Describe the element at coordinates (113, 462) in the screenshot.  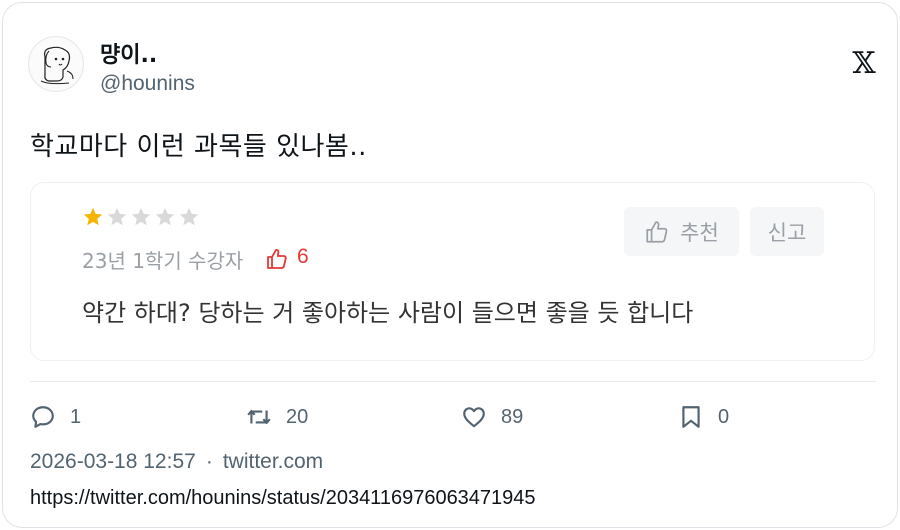
I see `timestamp: 2026-03-18 12:57` at that location.